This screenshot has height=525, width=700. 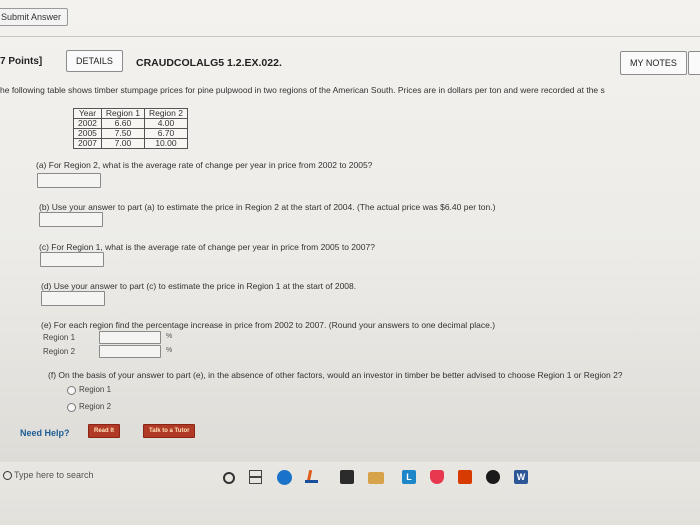 What do you see at coordinates (169, 431) in the screenshot?
I see `talk-to-tutor-button: Talk to a Tutor` at bounding box center [169, 431].